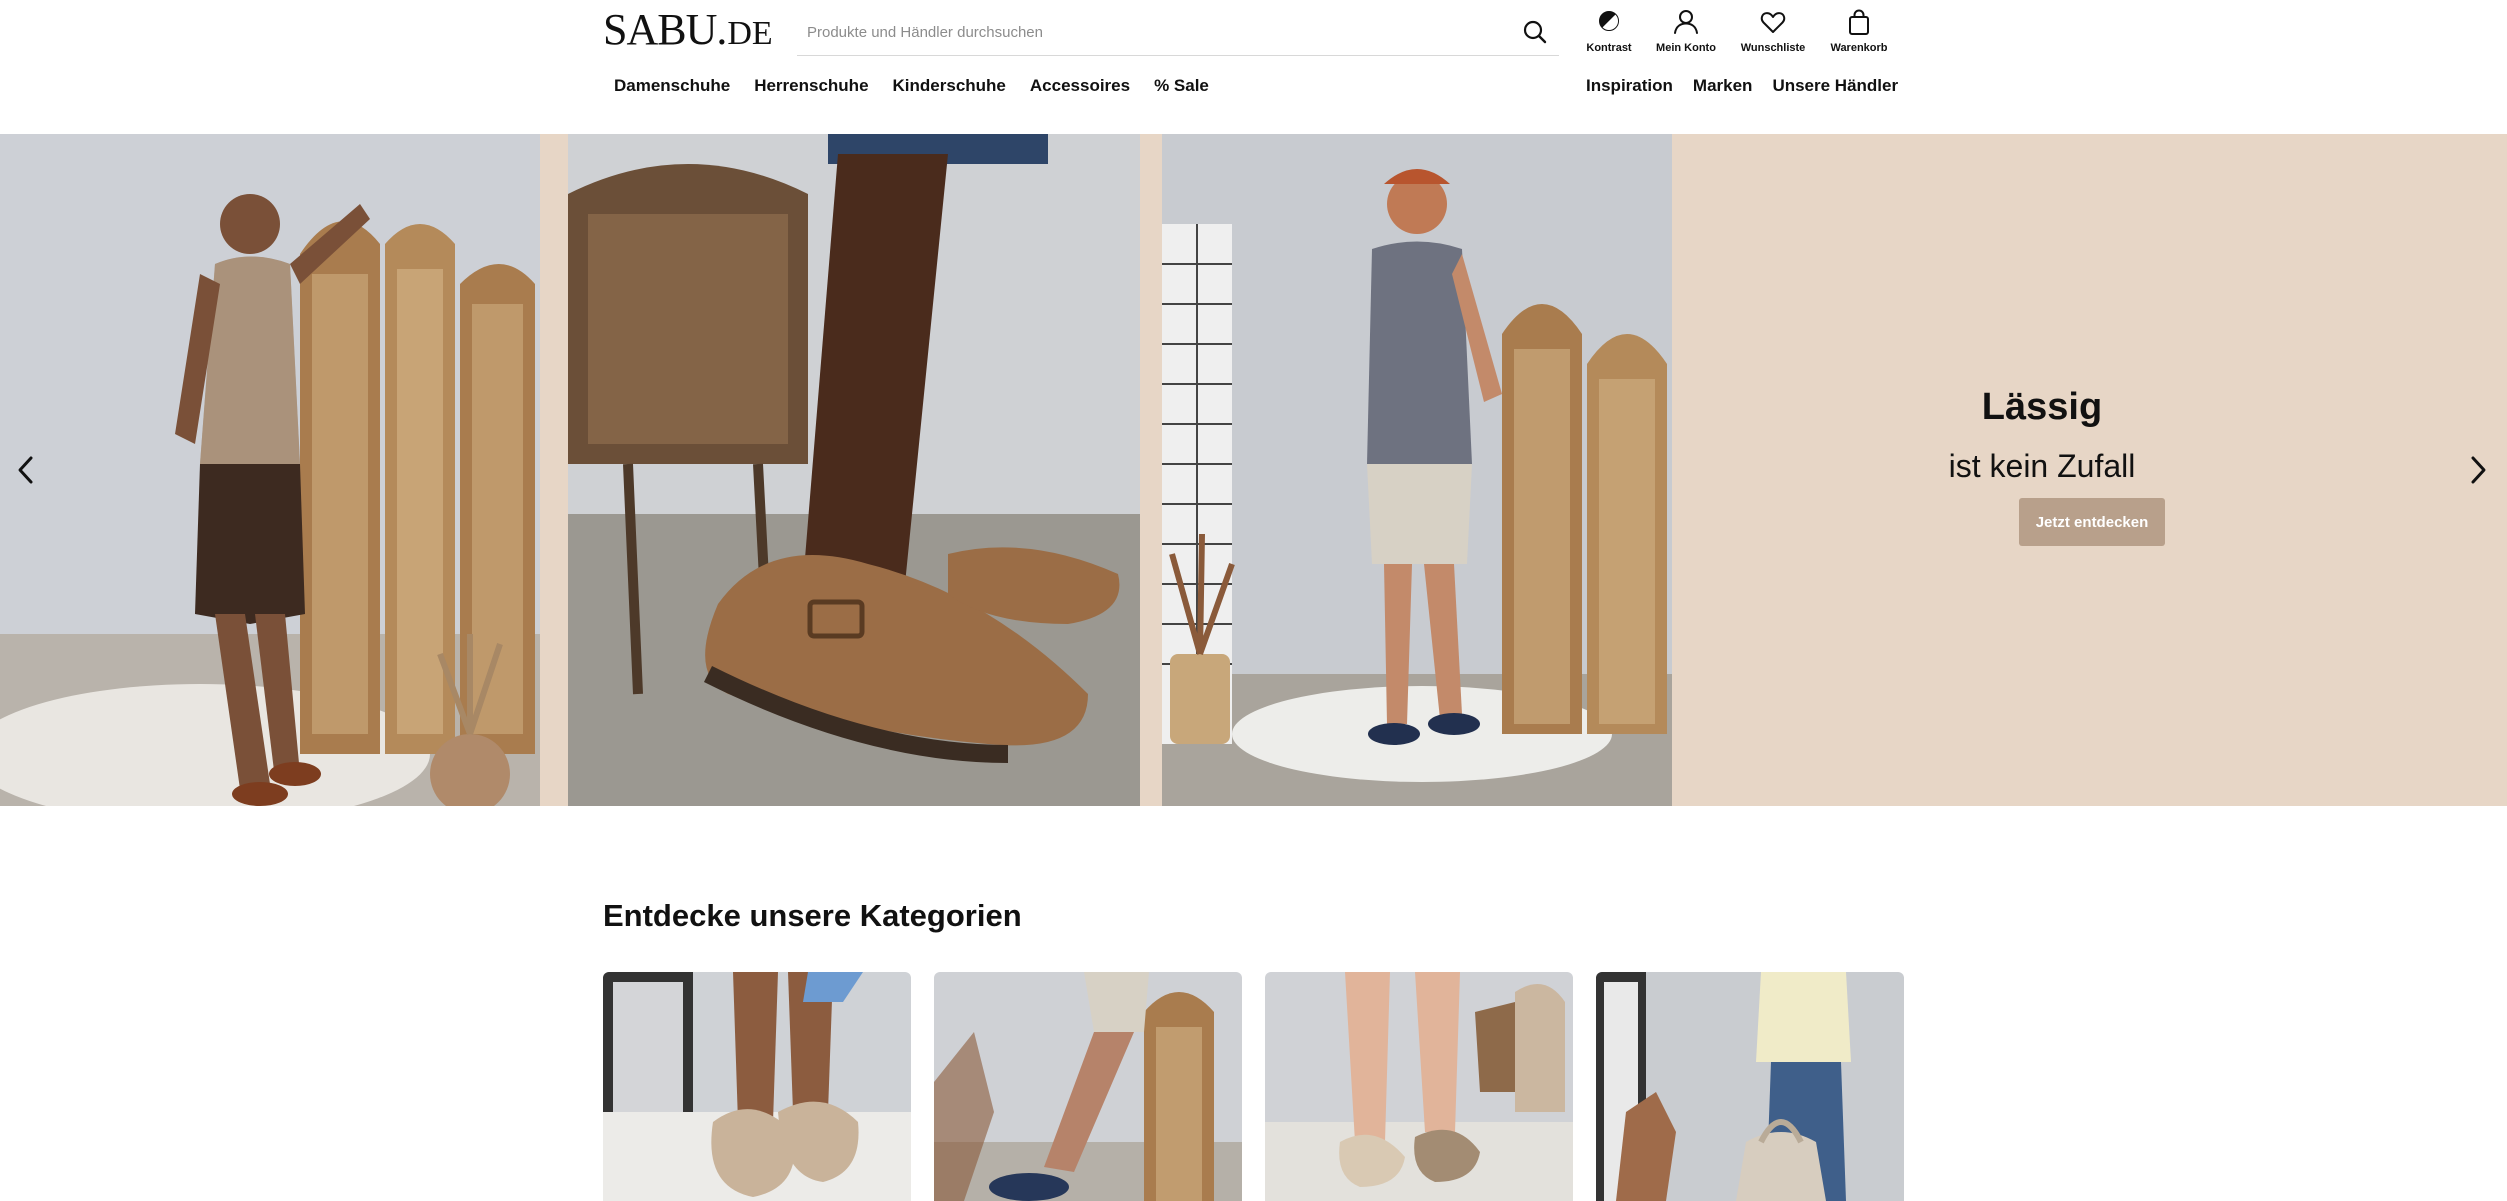 The width and height of the screenshot is (2507, 1201). What do you see at coordinates (1181, 89) in the screenshot?
I see `nav-item-sale: % Sale` at bounding box center [1181, 89].